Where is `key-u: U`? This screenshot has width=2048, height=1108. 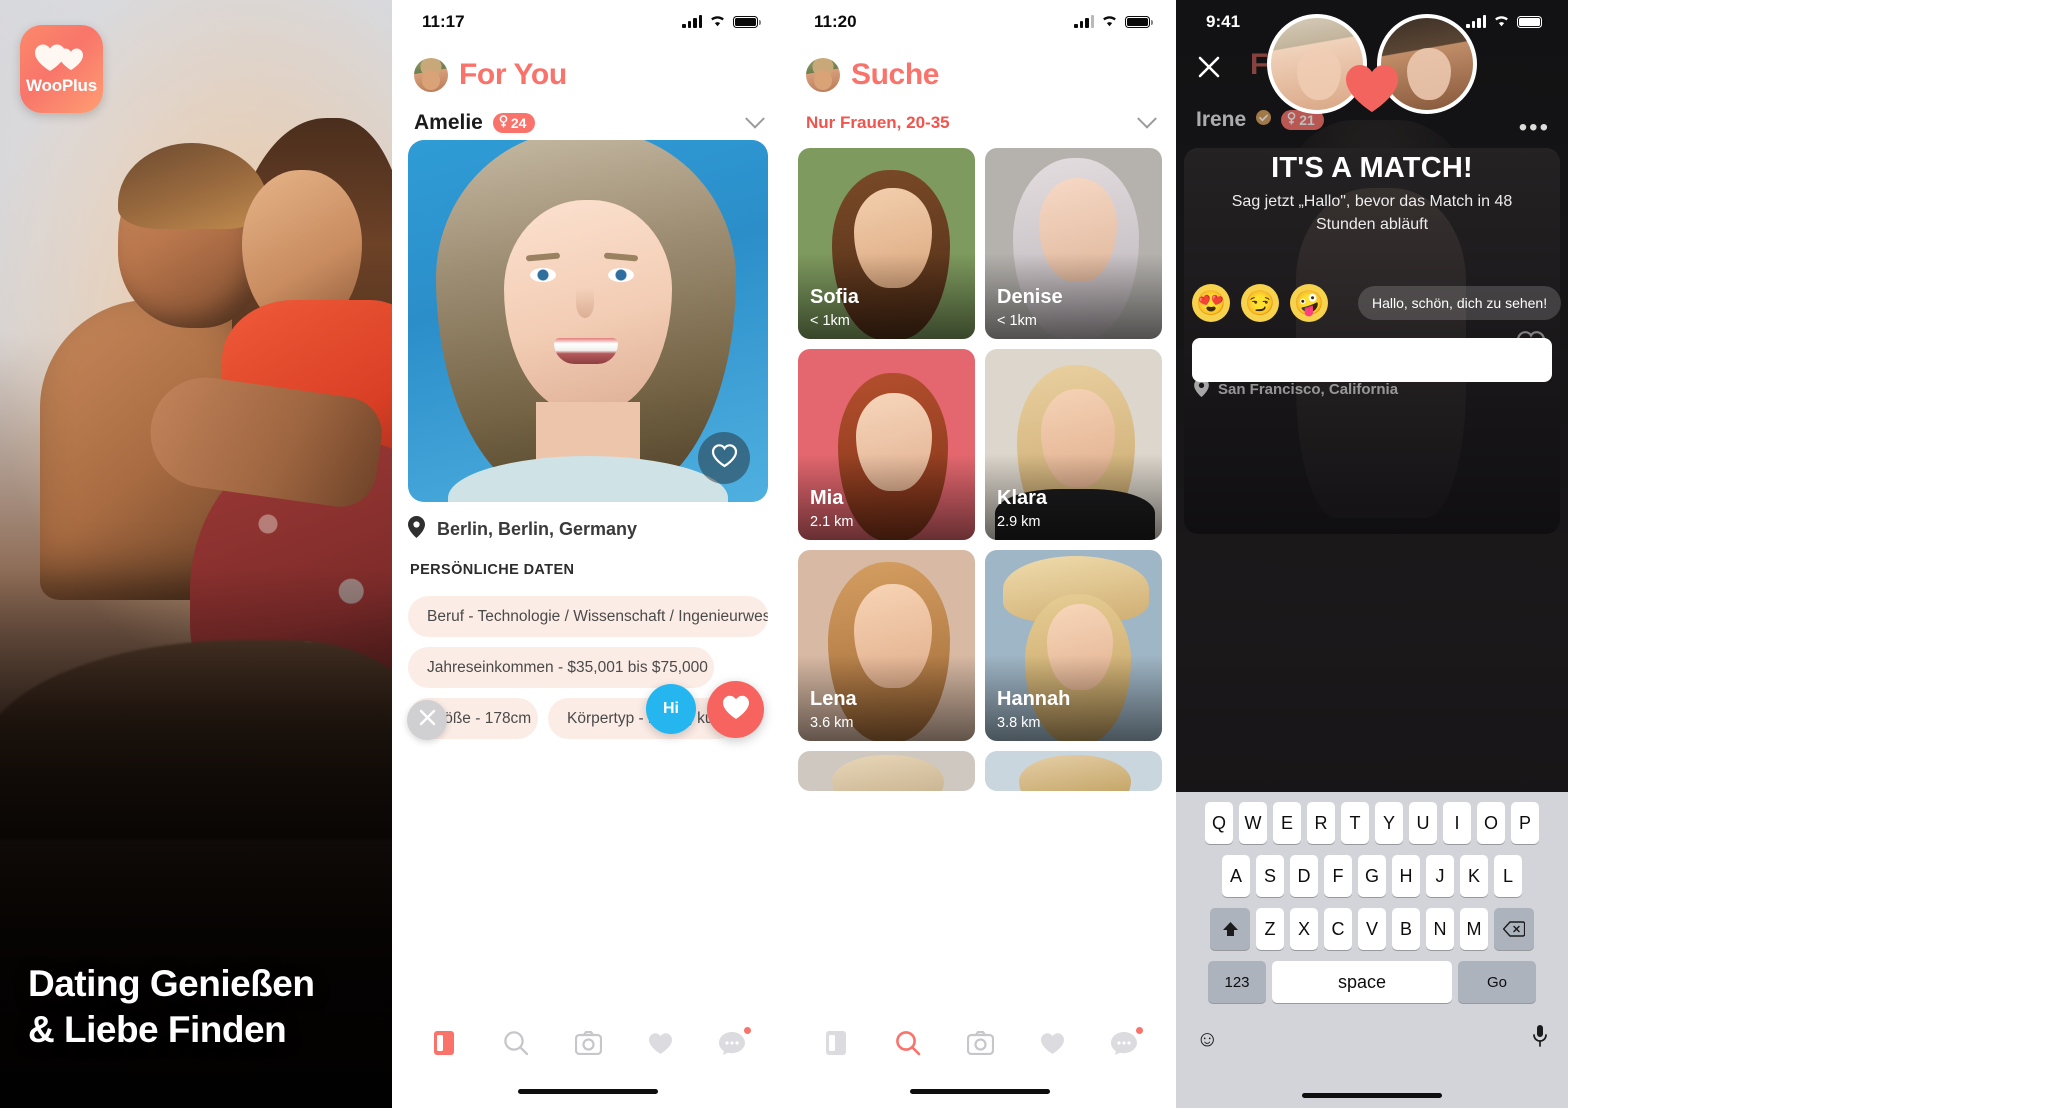 key-u: U is located at coordinates (1423, 823).